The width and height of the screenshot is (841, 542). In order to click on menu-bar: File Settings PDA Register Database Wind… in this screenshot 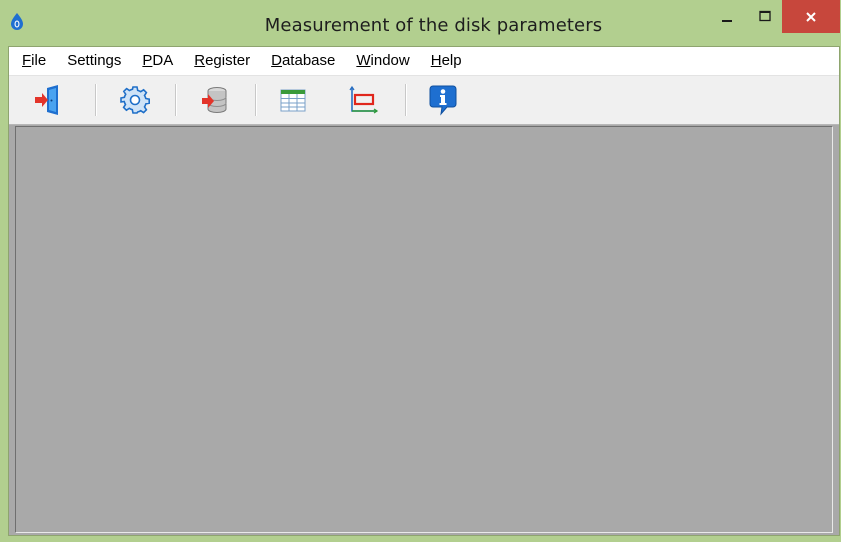, I will do `click(424, 61)`.